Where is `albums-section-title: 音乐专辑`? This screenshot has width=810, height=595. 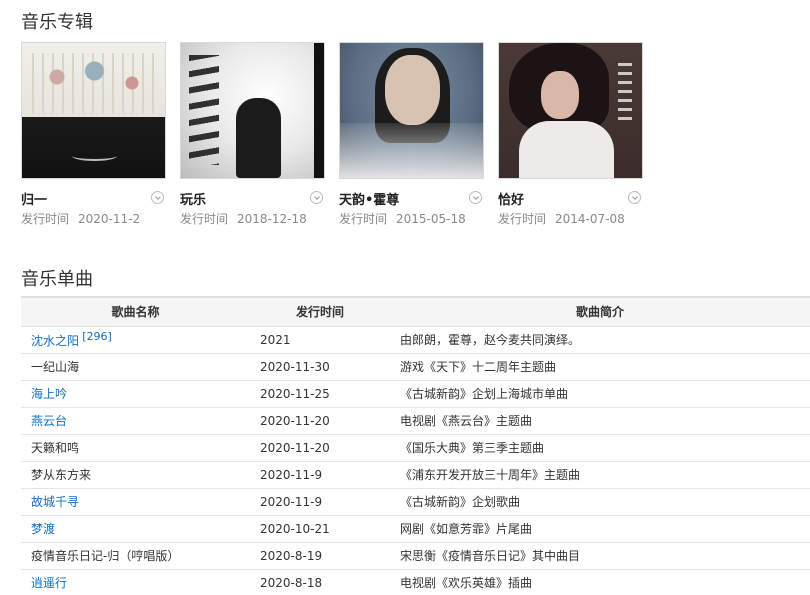 albums-section-title: 音乐专辑 is located at coordinates (57, 22).